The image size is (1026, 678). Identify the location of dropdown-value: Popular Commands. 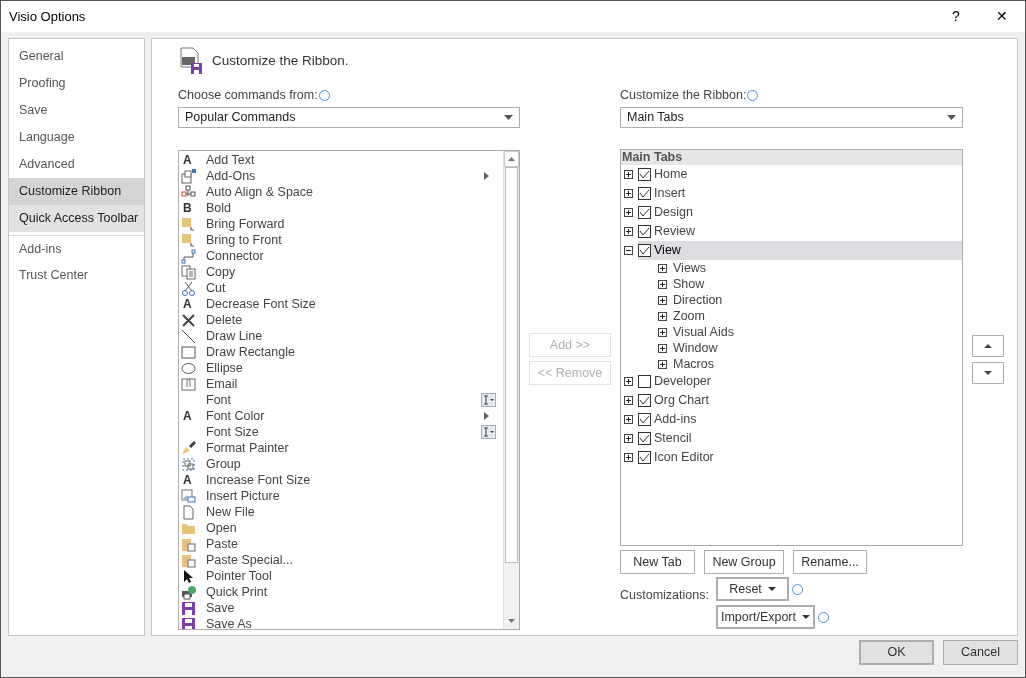
(241, 118).